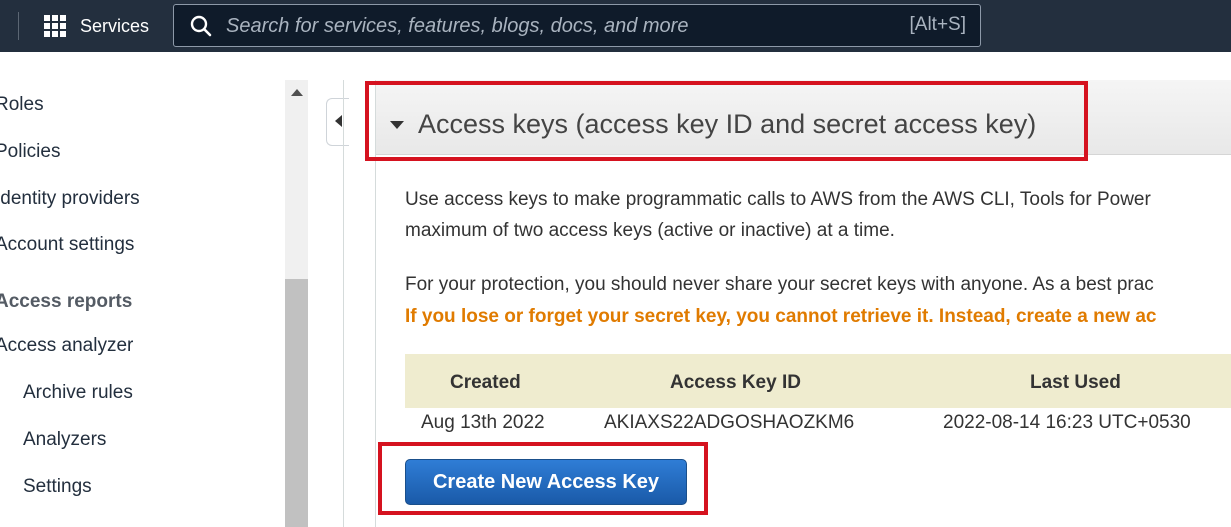  I want to click on caret-down-icon, so click(397, 125).